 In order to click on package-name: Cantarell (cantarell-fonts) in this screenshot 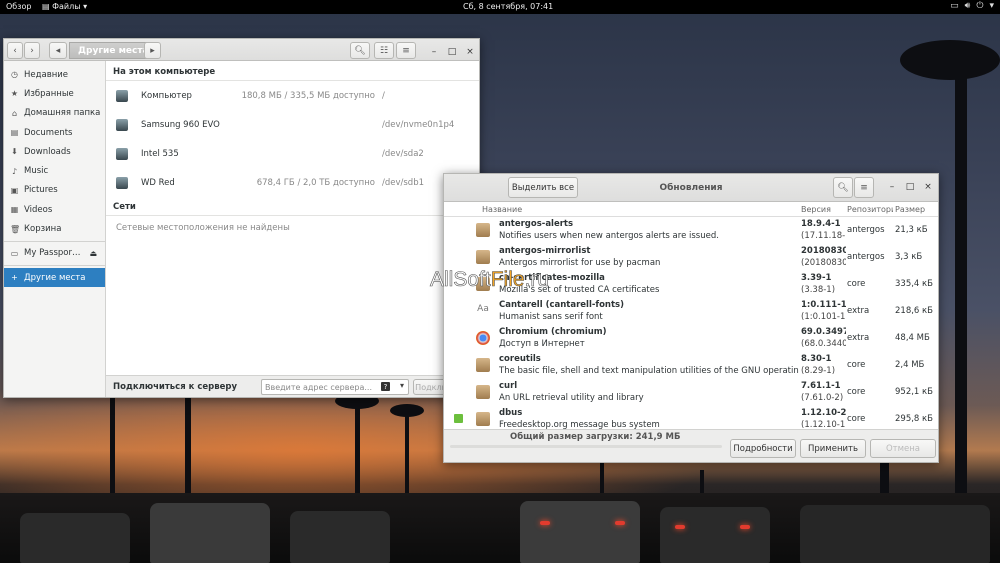, I will do `click(561, 305)`.